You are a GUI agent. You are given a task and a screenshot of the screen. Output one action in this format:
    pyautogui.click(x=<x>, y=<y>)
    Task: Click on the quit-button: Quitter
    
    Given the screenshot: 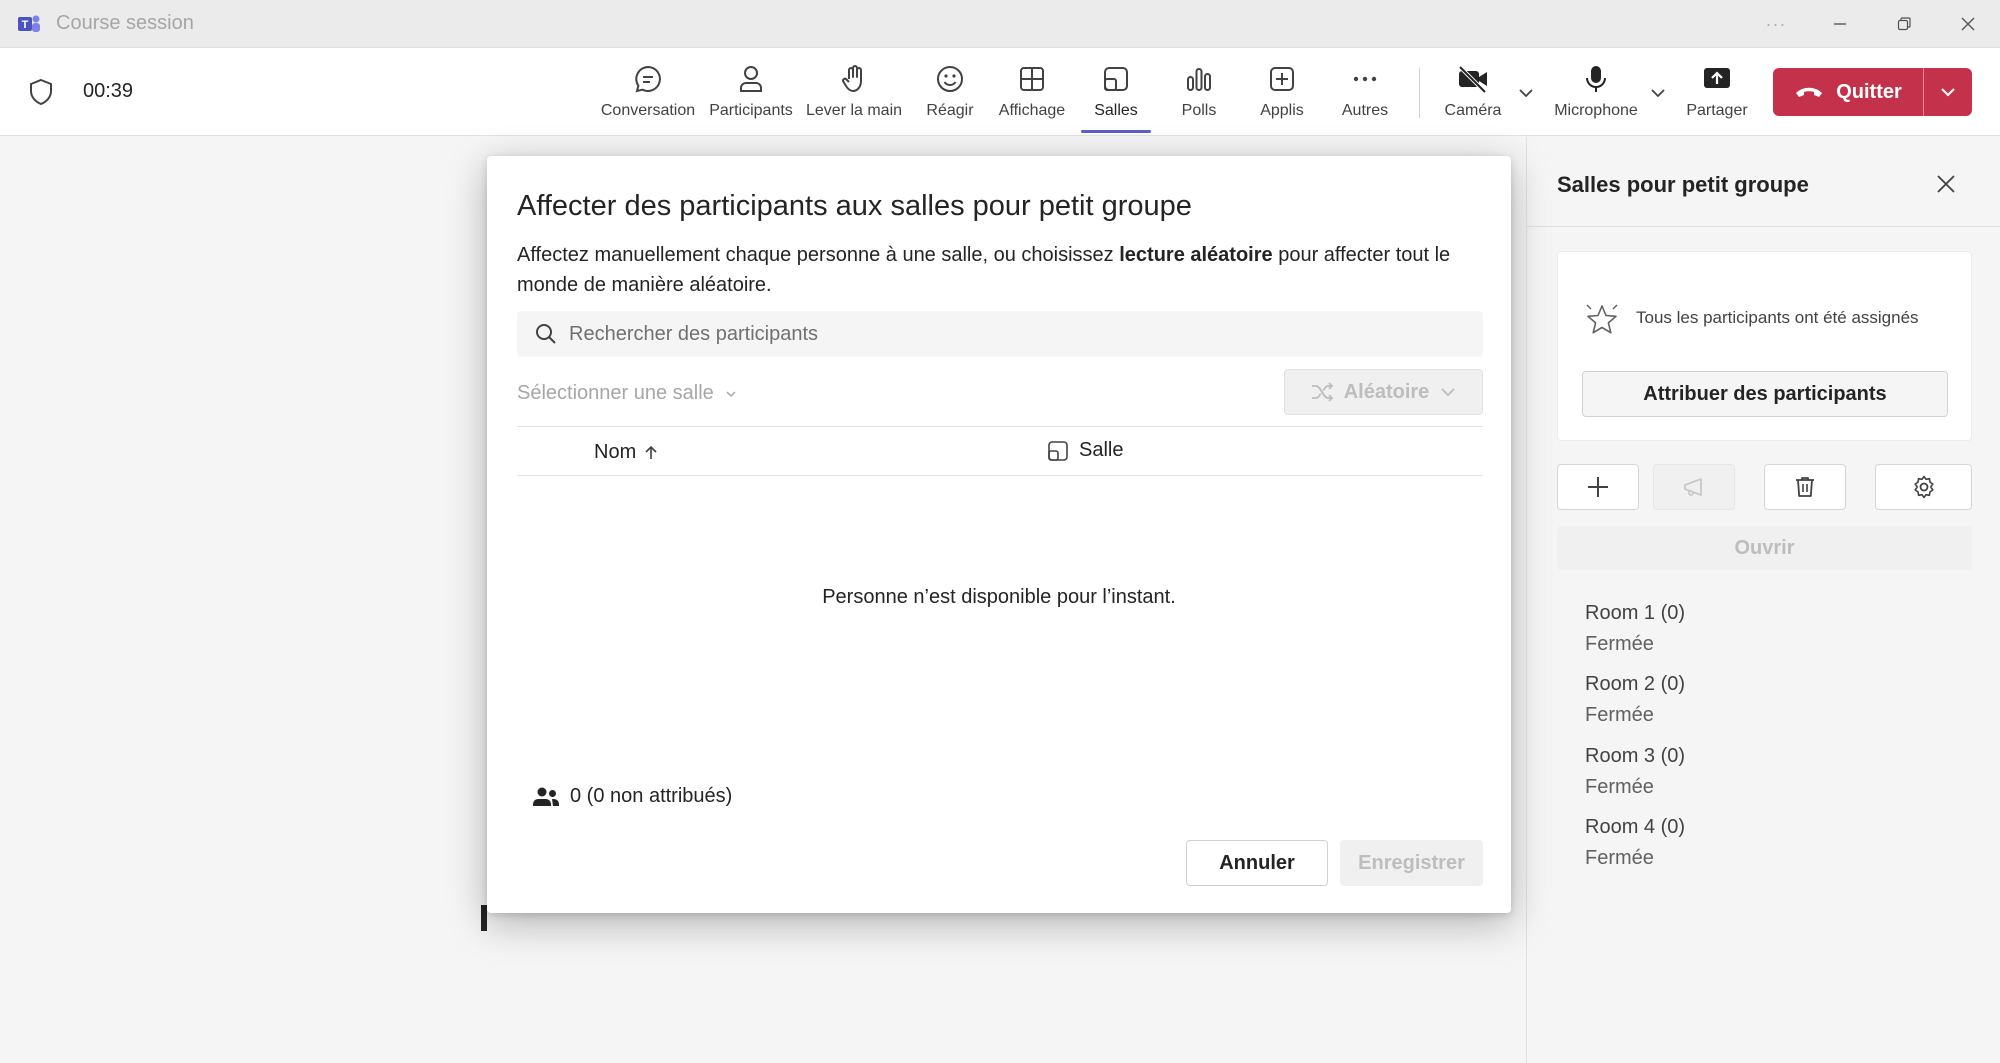 What is the action you would take?
    pyautogui.click(x=1848, y=92)
    